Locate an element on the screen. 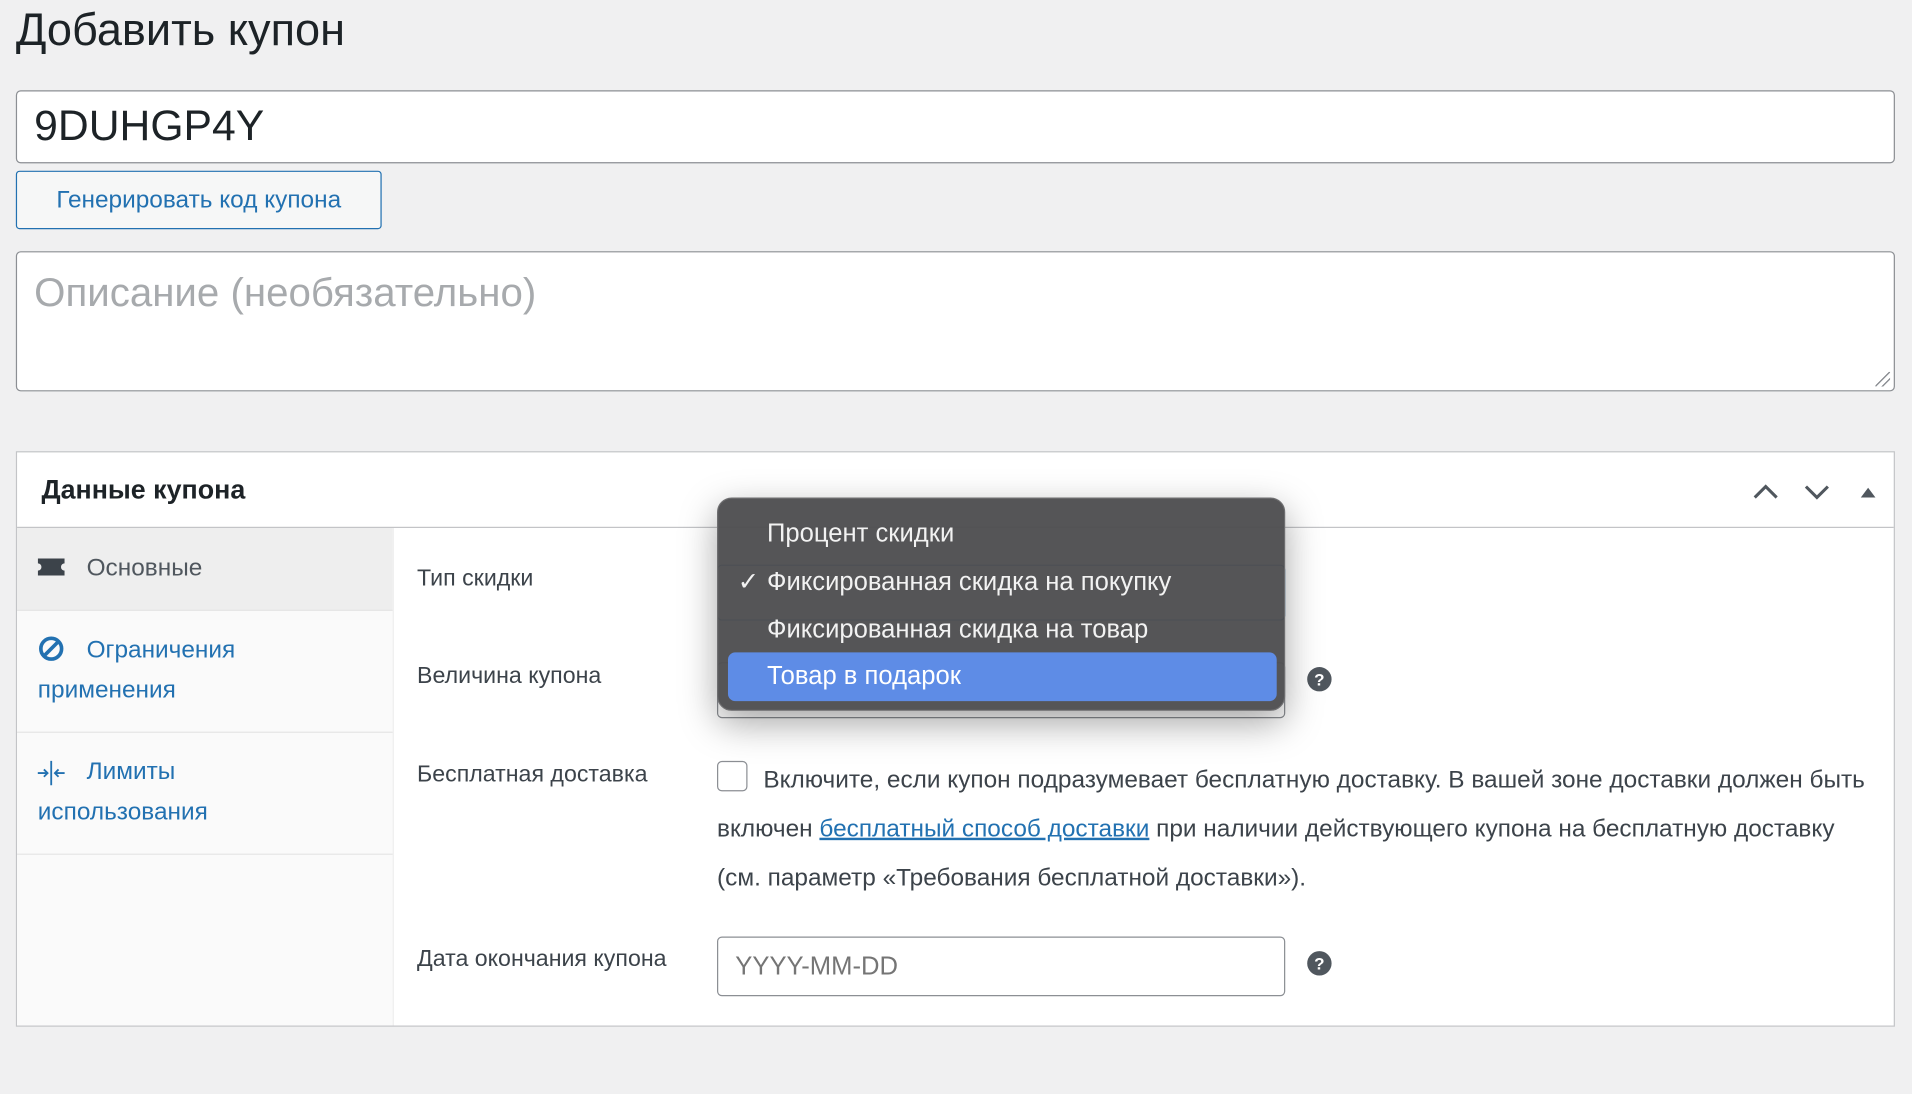  generate-code-button: Генерировать код купона is located at coordinates (198, 200).